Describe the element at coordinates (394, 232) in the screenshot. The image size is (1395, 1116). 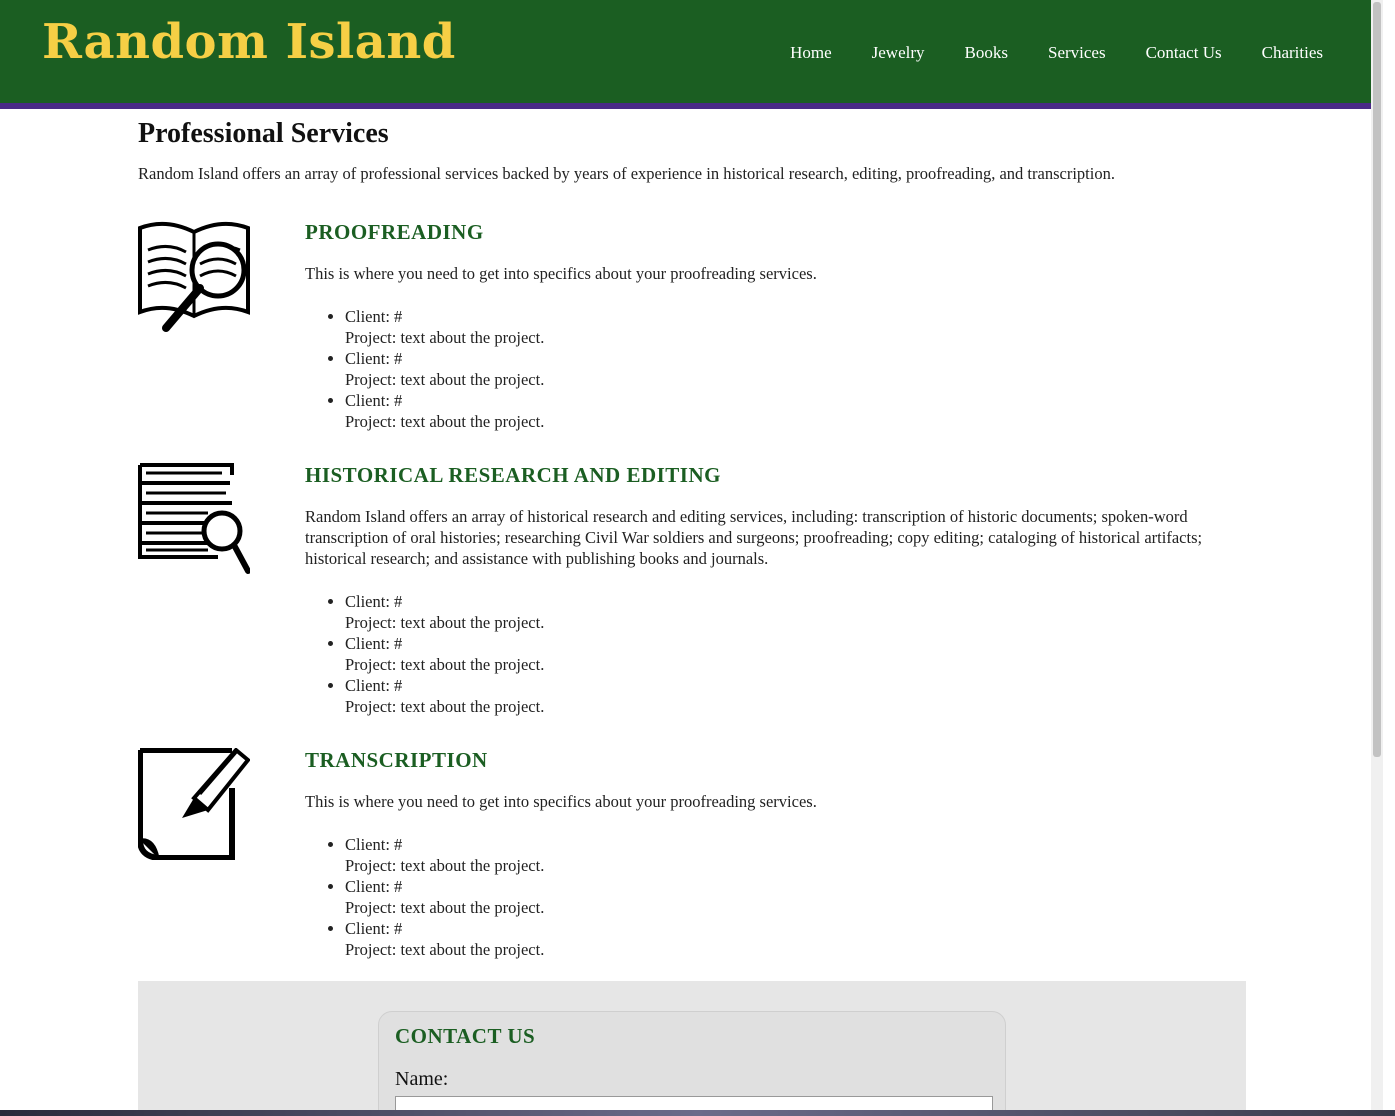
I see `service-heading: PROOFREADING` at that location.